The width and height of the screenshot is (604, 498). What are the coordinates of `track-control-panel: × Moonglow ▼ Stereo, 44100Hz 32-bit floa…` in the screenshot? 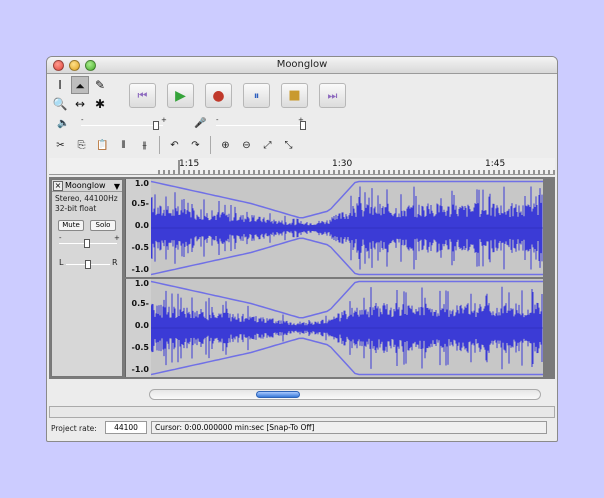 It's located at (87, 278).